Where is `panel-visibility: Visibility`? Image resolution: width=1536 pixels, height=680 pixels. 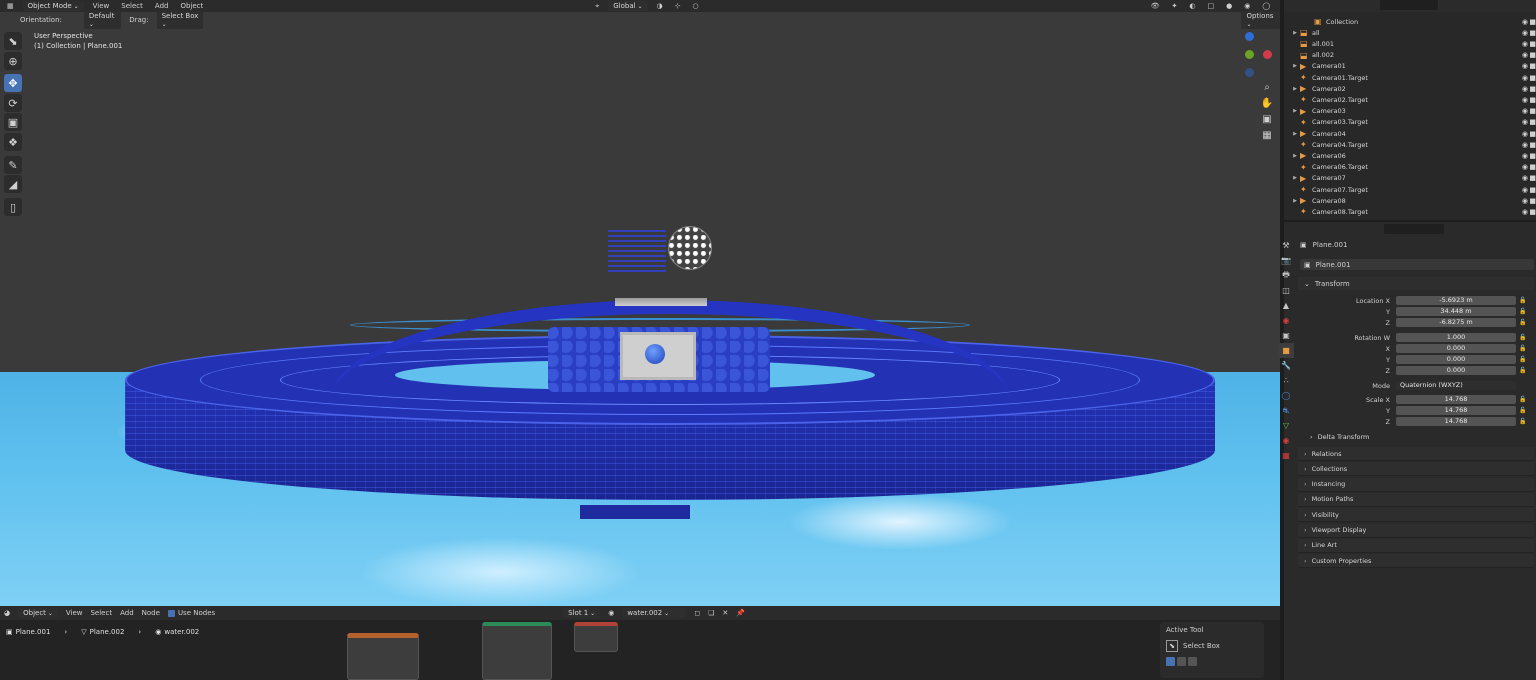
panel-visibility: Visibility is located at coordinates (1416, 515).